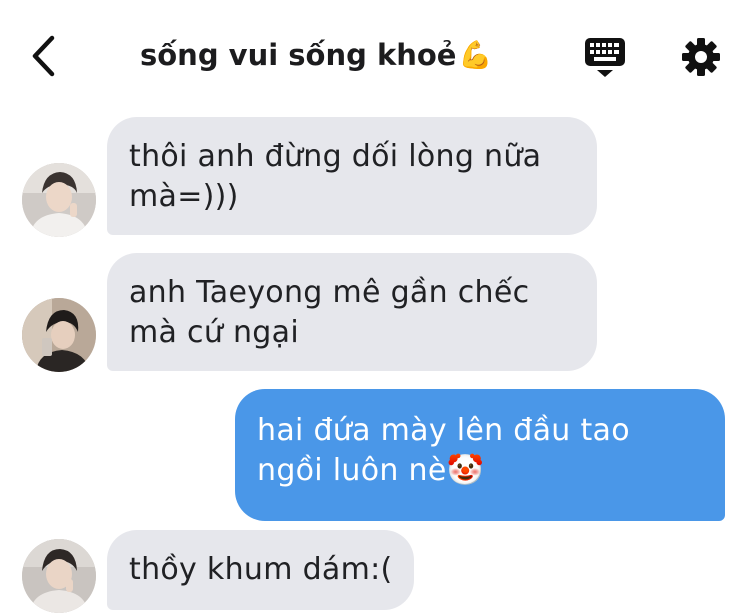 This screenshot has width=749, height=615. I want to click on message-text-line: mà cứ ngại, so click(214, 332).